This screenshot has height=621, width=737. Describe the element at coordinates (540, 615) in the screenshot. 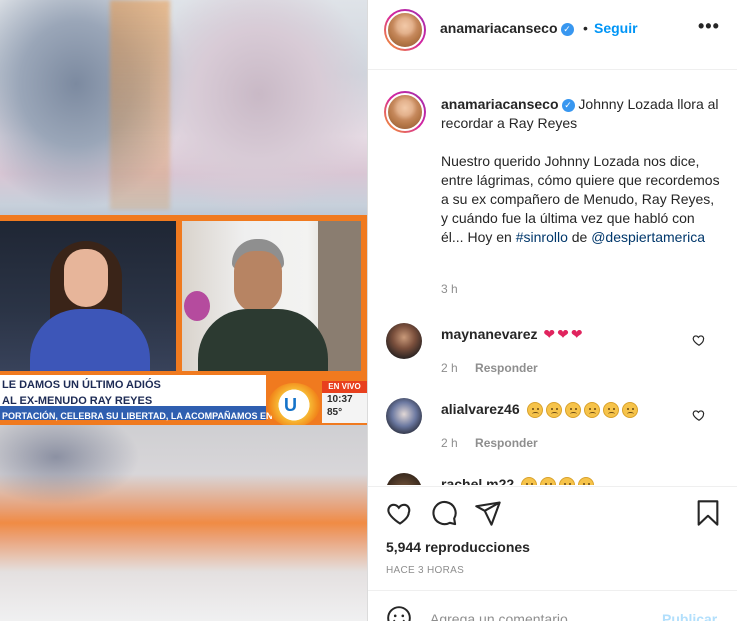

I see `comment-input` at that location.